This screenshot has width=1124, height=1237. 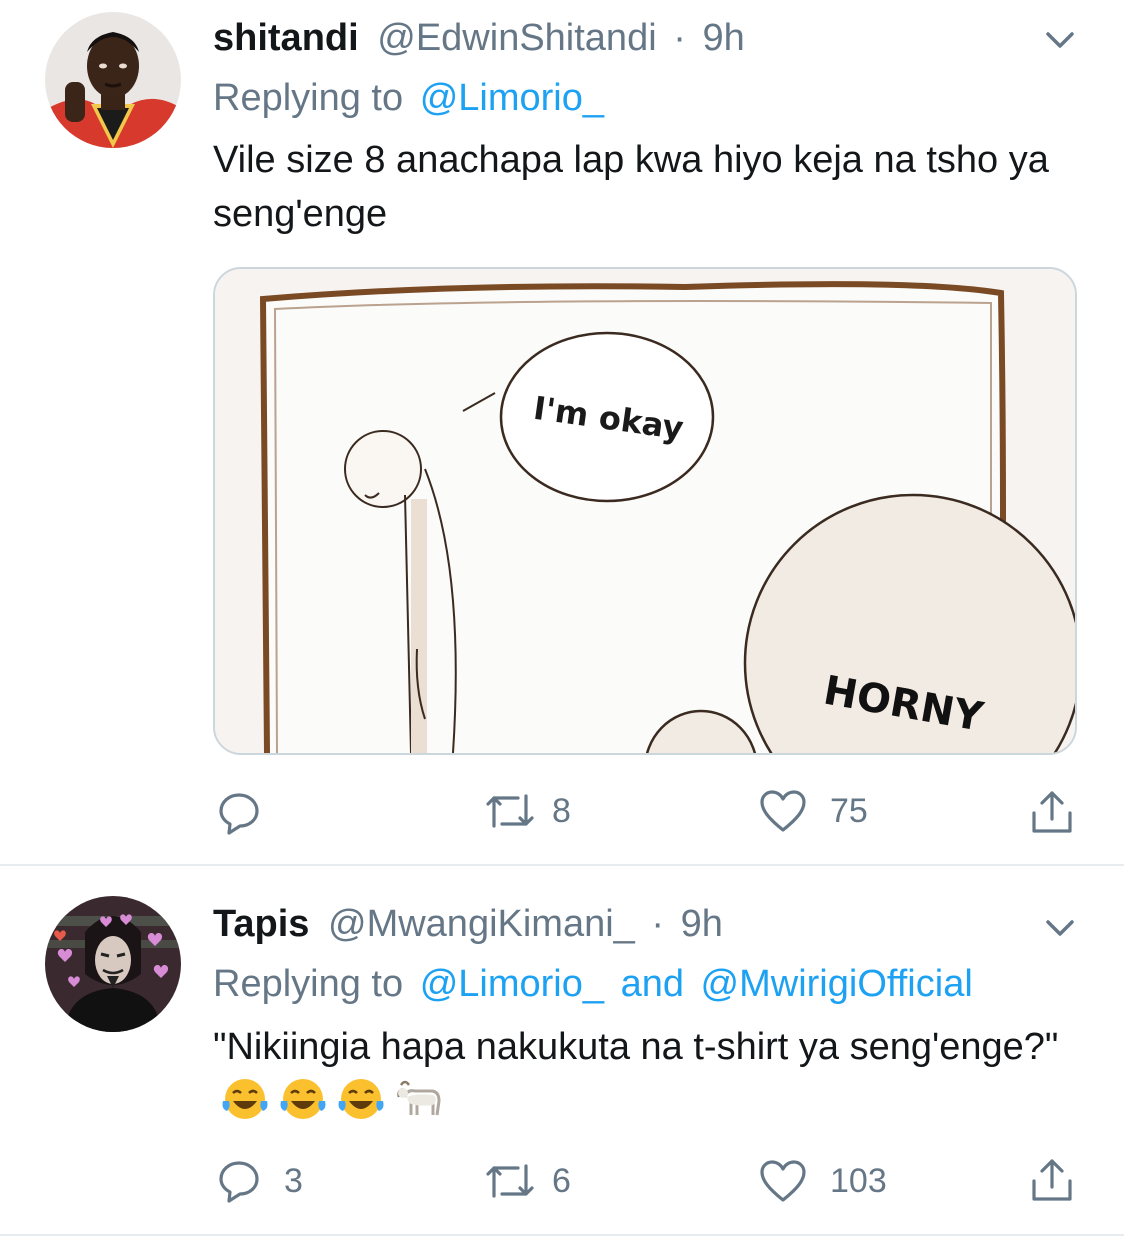 I want to click on display-name: shitandi, so click(x=286, y=38).